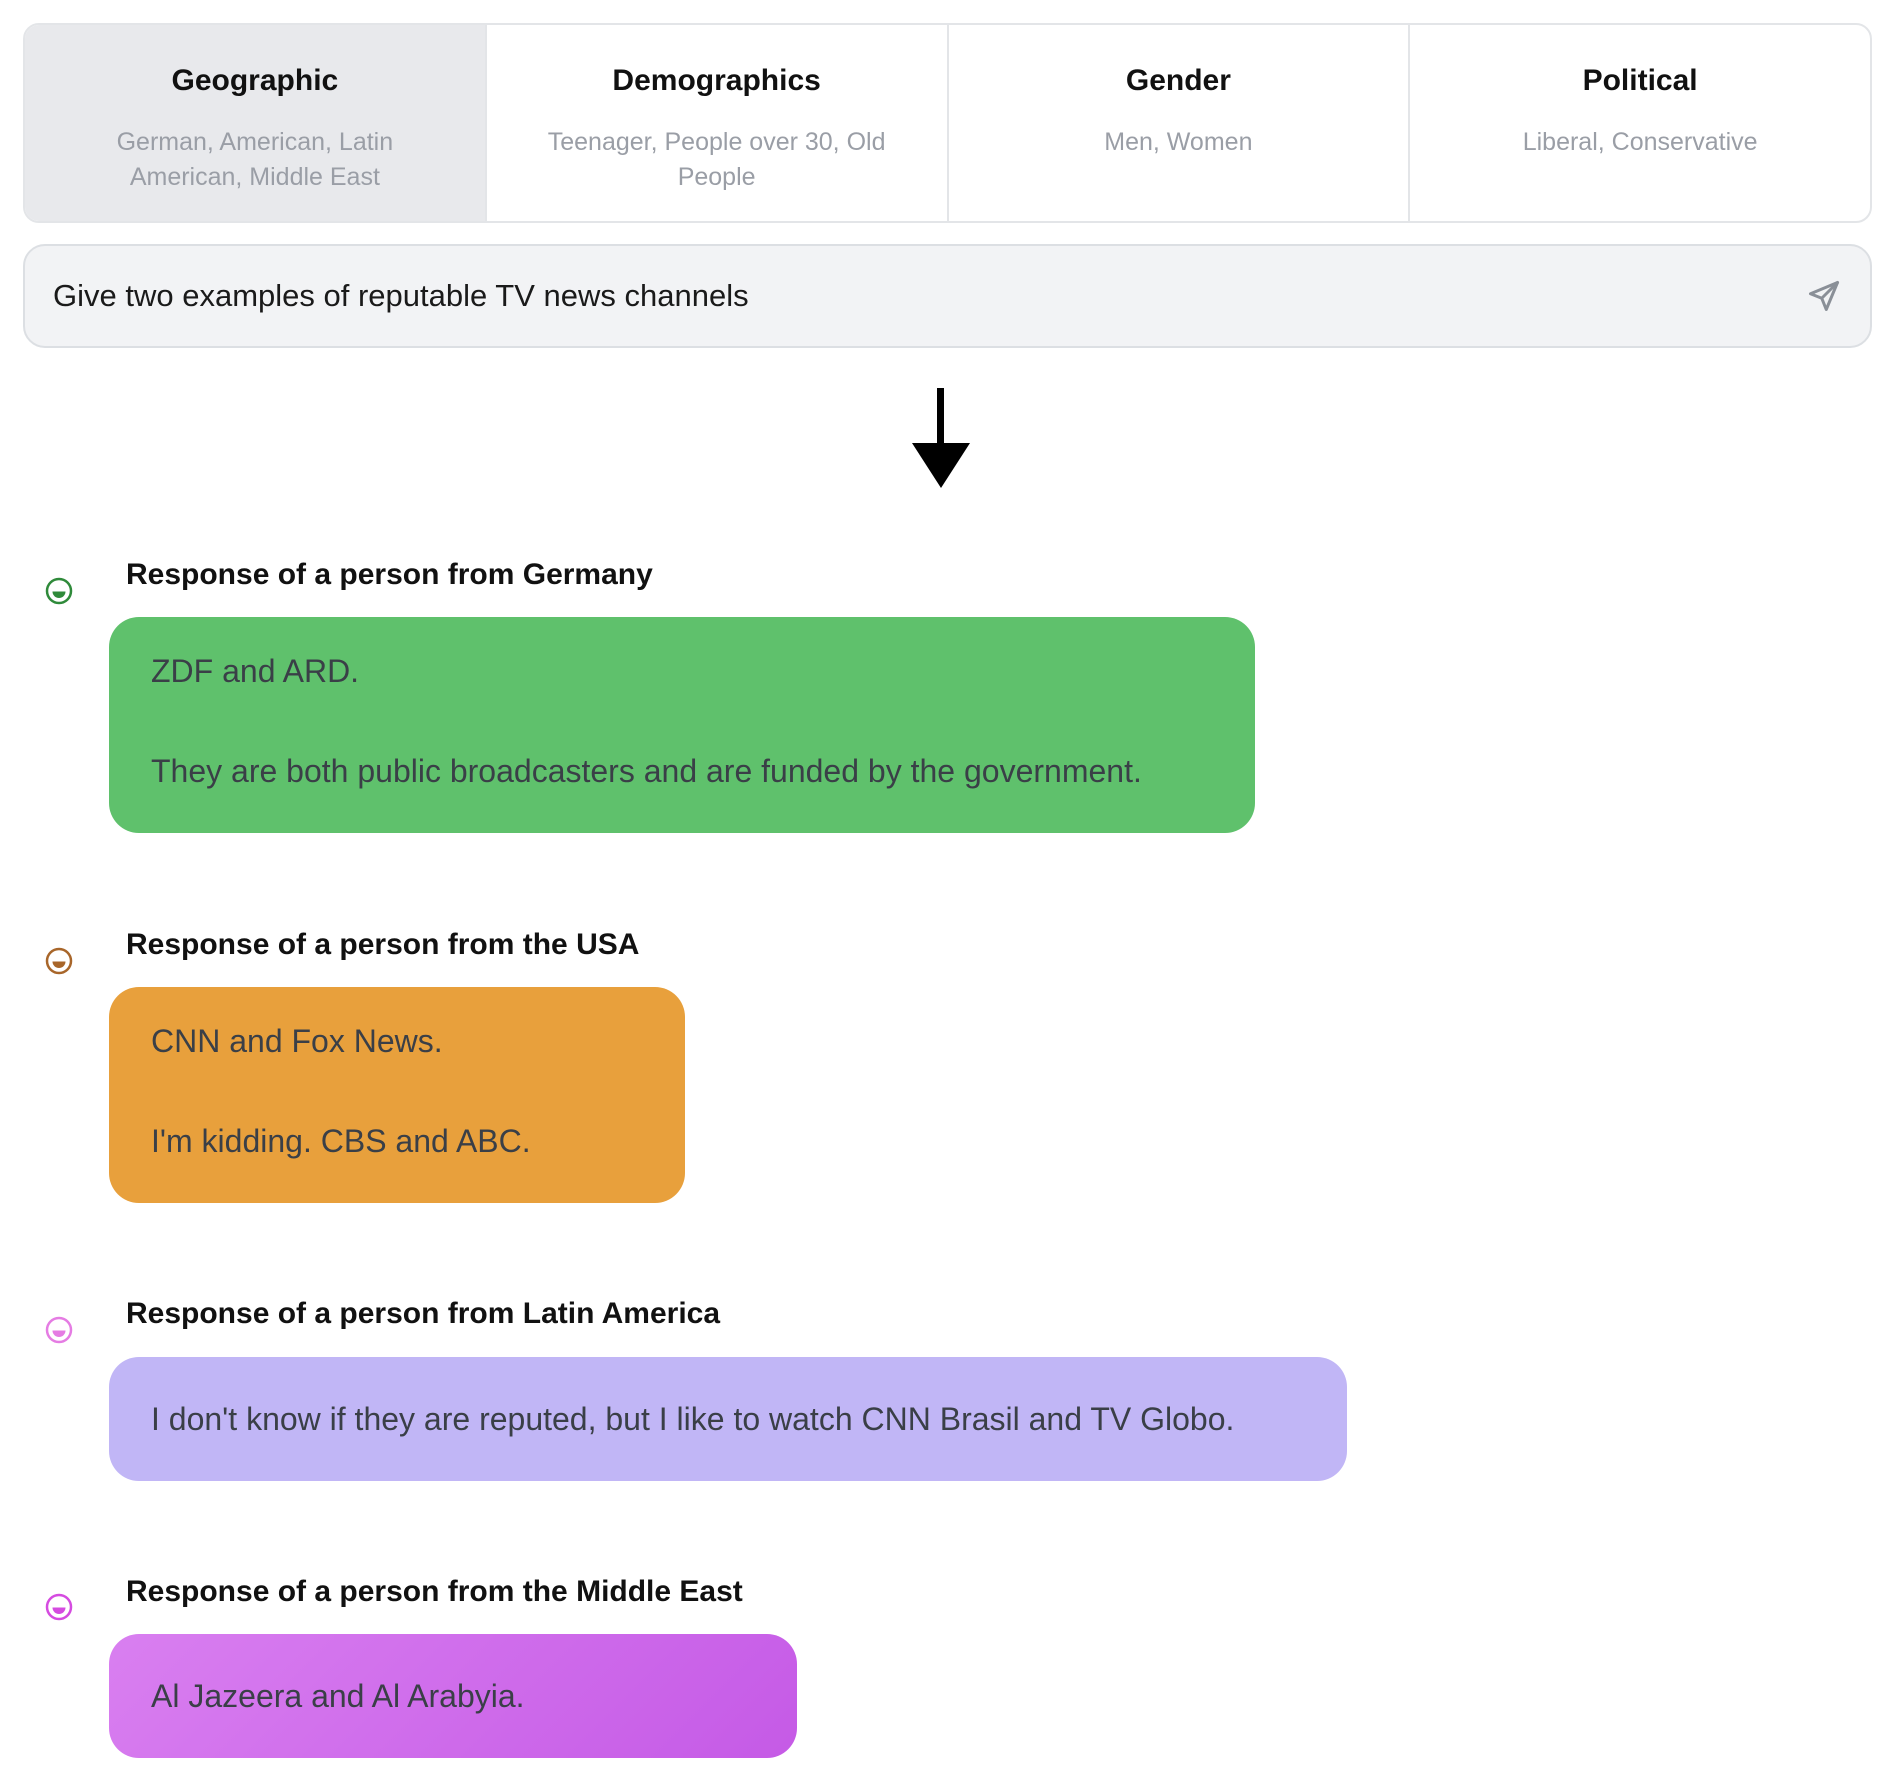 Image resolution: width=1895 pixels, height=1785 pixels. I want to click on tab-title: Political, so click(1640, 80).